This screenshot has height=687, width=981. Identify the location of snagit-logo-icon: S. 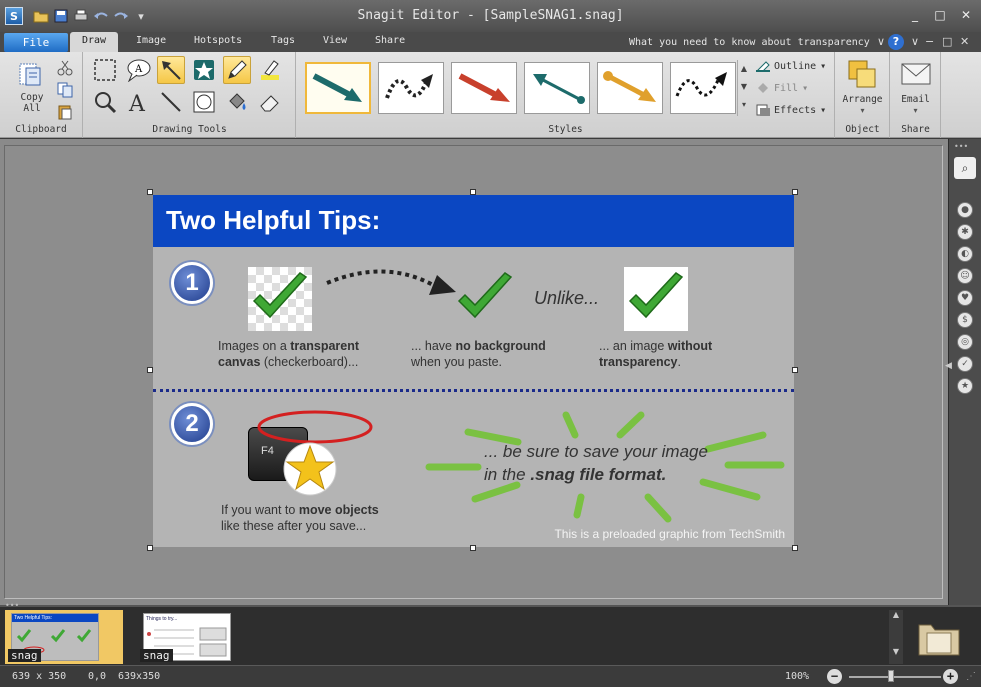
(14, 16).